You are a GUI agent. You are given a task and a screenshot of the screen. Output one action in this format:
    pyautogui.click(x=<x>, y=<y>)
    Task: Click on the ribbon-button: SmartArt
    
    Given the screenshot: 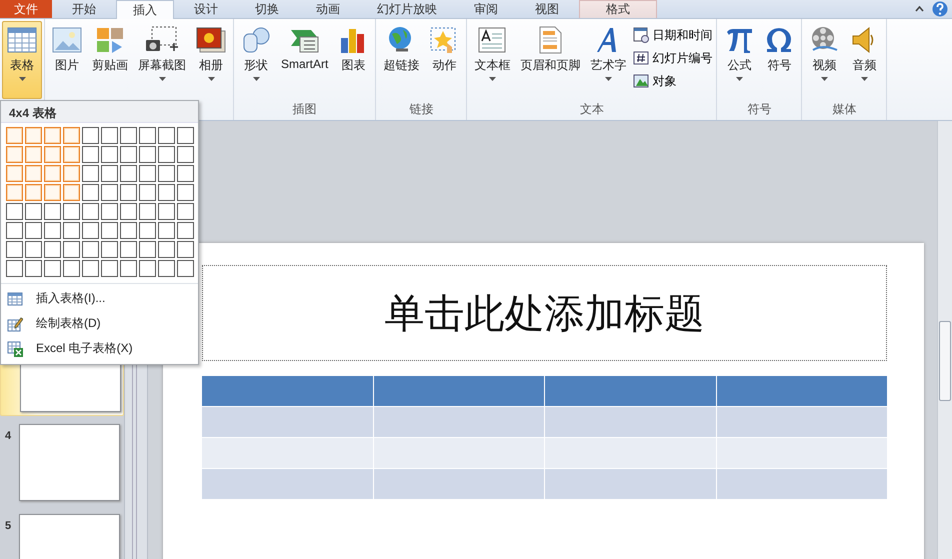 What is the action you would take?
    pyautogui.click(x=305, y=60)
    